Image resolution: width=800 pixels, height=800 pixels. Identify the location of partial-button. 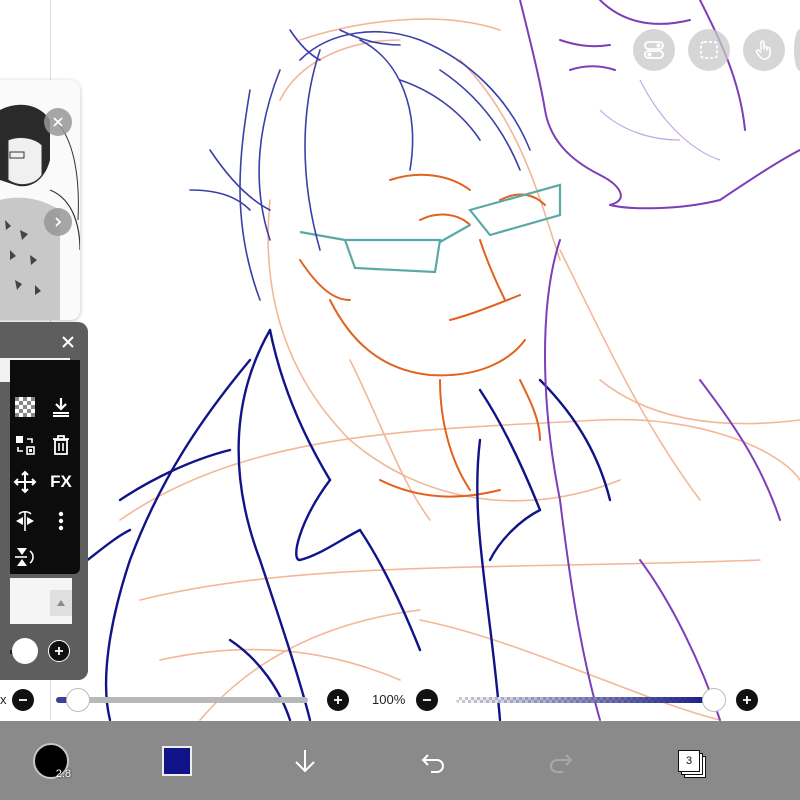
(797, 50).